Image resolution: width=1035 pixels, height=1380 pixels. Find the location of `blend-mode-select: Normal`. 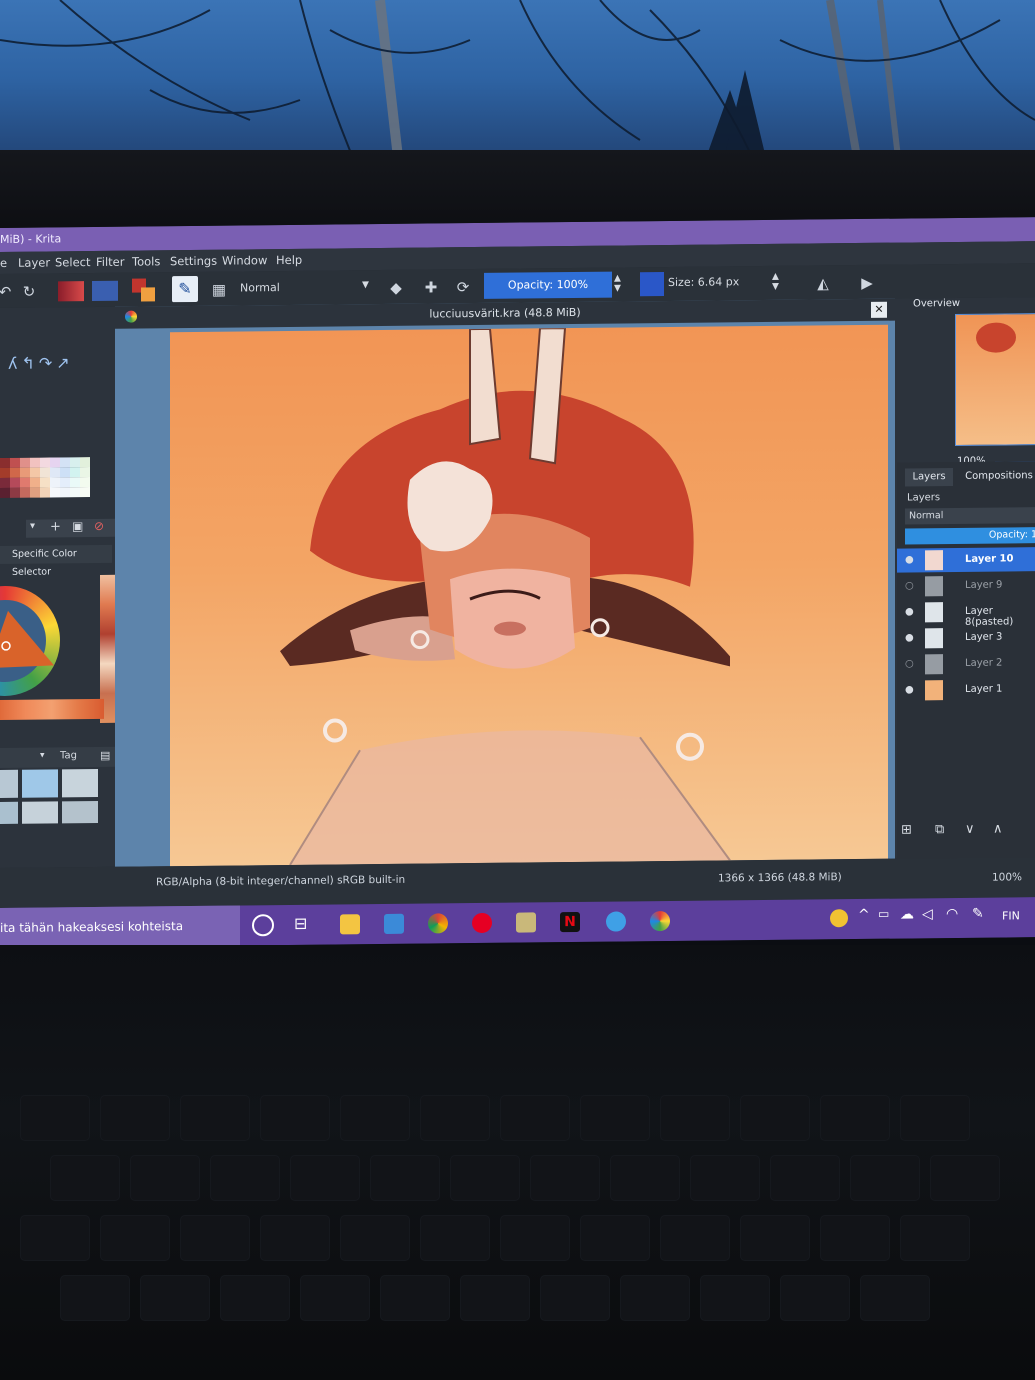

blend-mode-select: Normal is located at coordinates (260, 287).